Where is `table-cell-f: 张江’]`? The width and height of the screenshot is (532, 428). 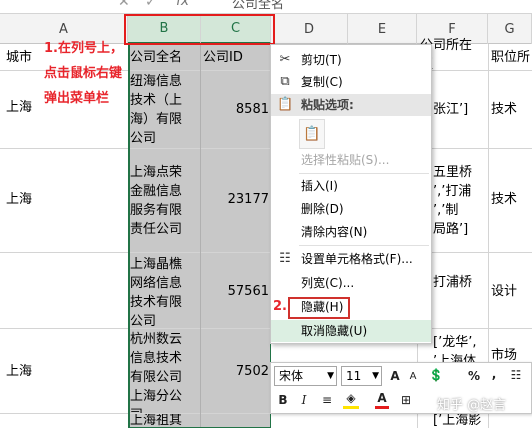
table-cell-f: 张江’] is located at coordinates (460, 109).